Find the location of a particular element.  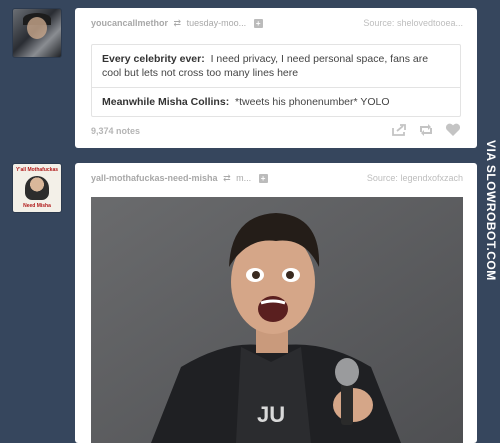

post-actions is located at coordinates (426, 132).